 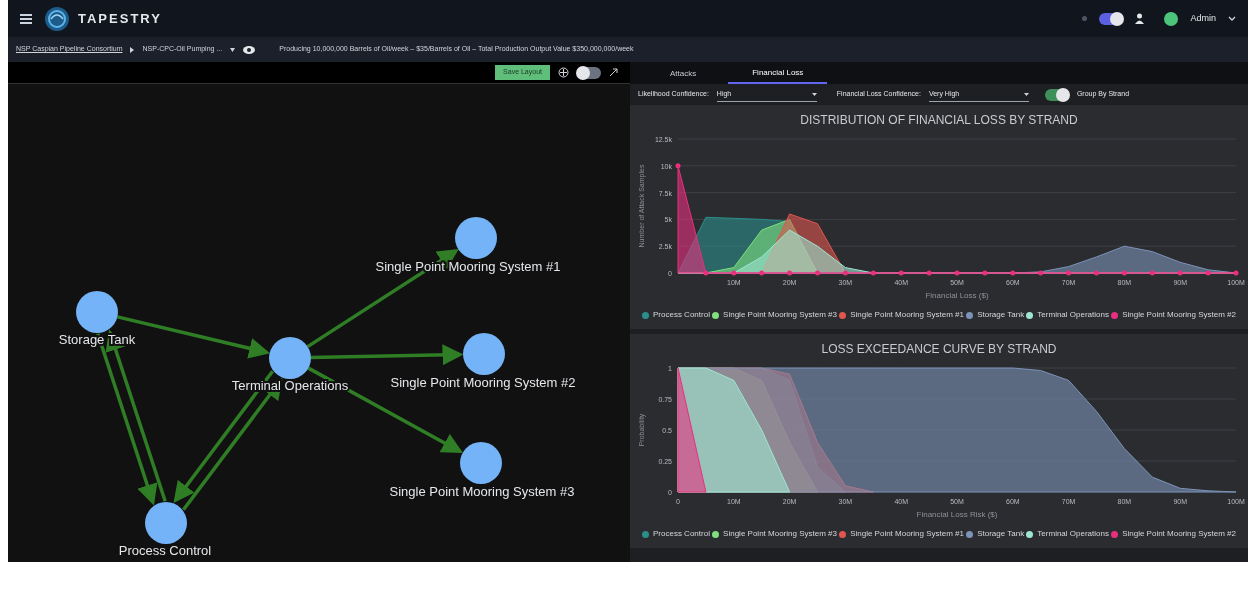 I want to click on tab: Financial Loss, so click(x=778, y=74).